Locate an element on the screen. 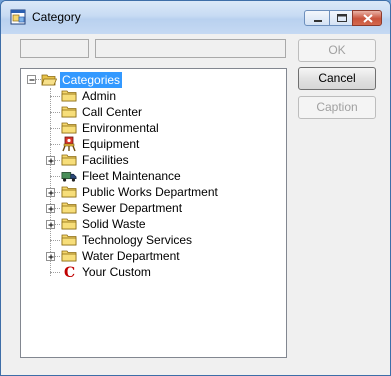 Image resolution: width=391 pixels, height=376 pixels. collapse-toggle is located at coordinates (31, 79).